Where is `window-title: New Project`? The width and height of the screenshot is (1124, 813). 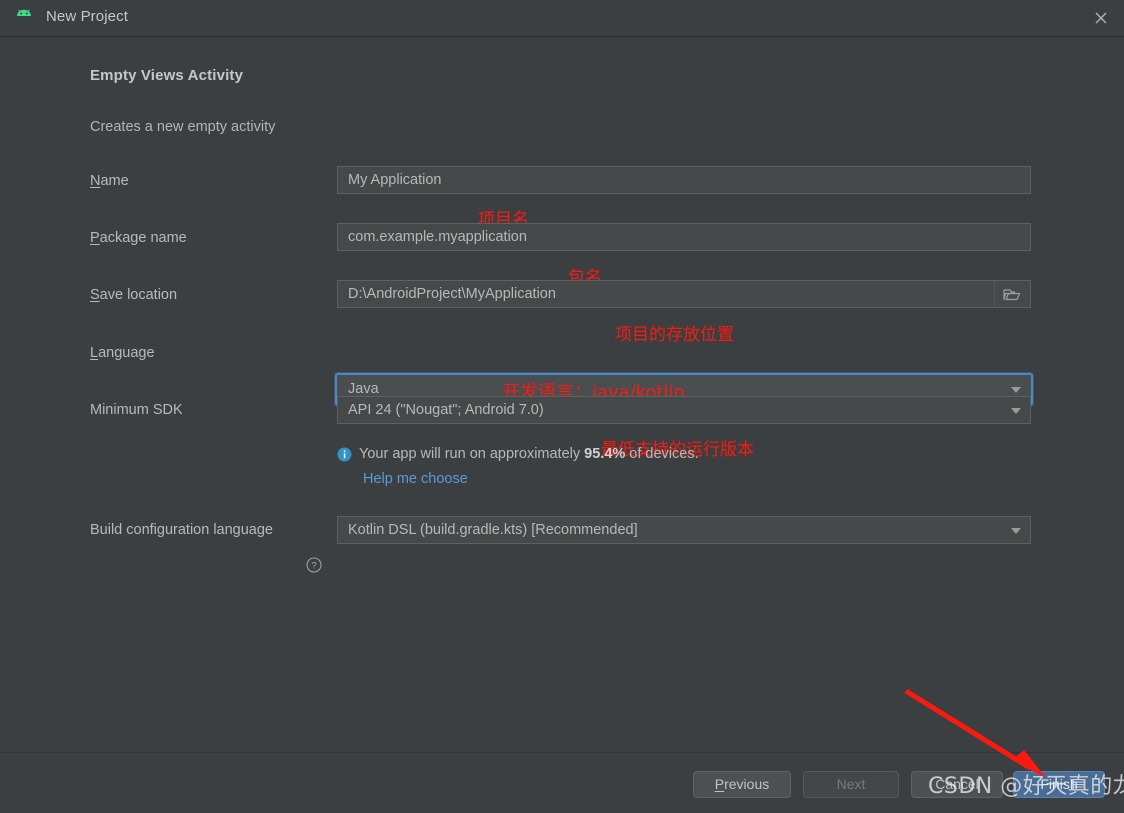 window-title: New Project is located at coordinates (87, 16).